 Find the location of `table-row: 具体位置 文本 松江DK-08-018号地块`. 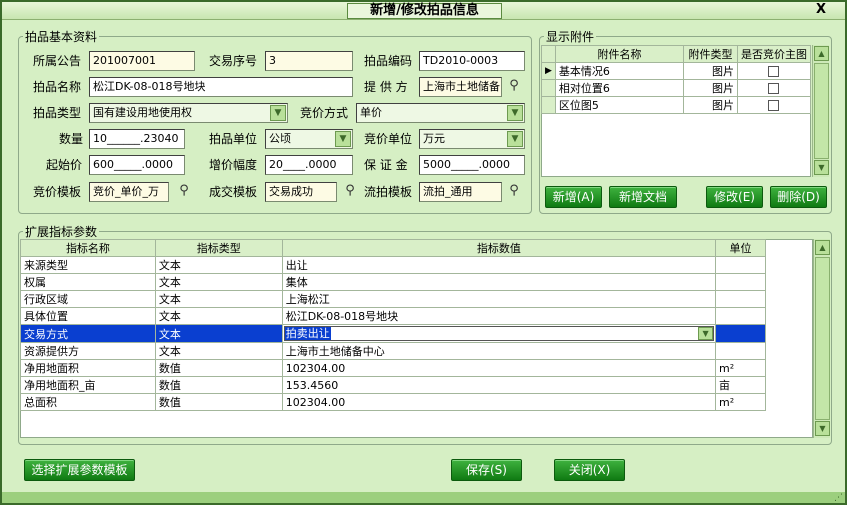

table-row: 具体位置 文本 松江DK-08-018号地块 is located at coordinates (393, 316).